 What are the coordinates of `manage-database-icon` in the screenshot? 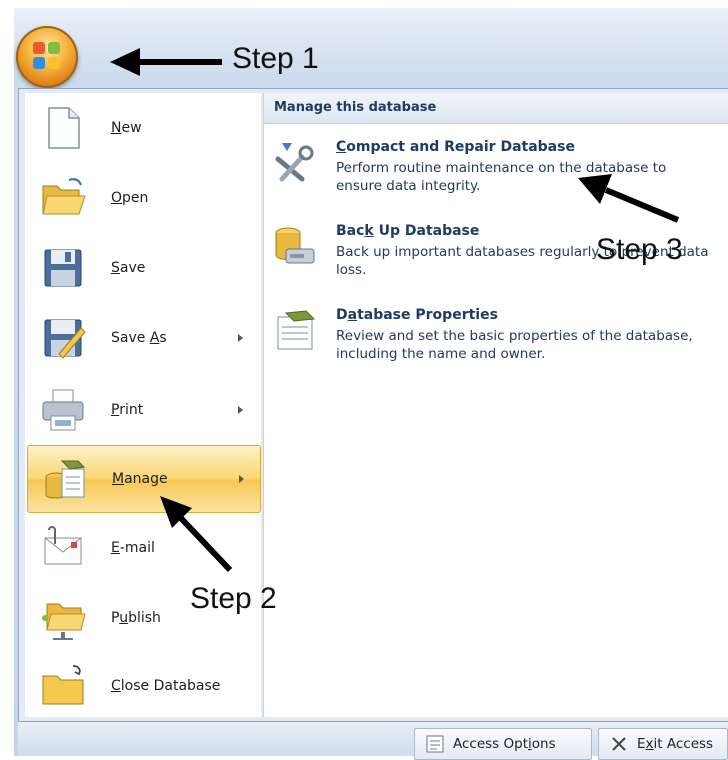 It's located at (65, 479).